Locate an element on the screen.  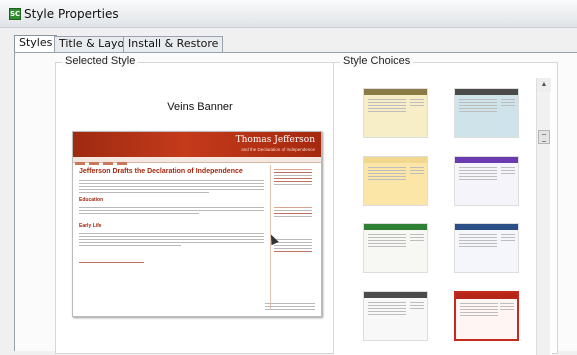
preview-section-education: Education is located at coordinates (91, 200).